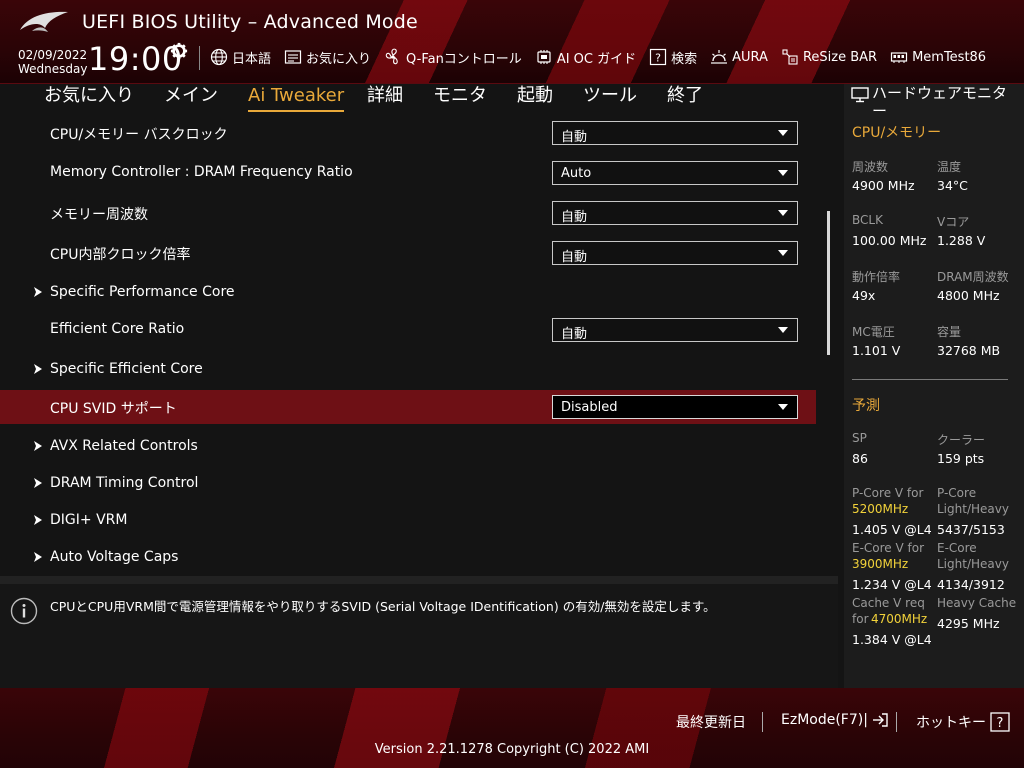 This screenshot has width=1024, height=768. Describe the element at coordinates (824, 720) in the screenshot. I see `ezmode-label: EzMode(F7)|` at that location.